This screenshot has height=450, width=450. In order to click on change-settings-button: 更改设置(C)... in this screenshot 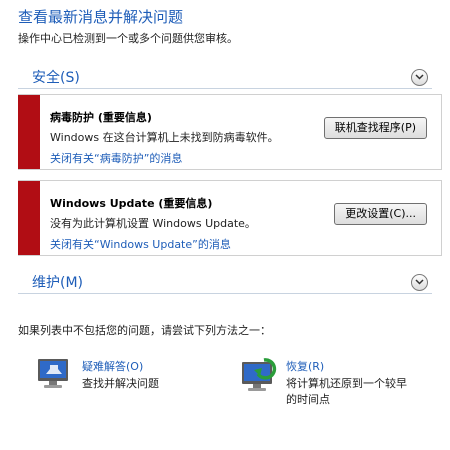, I will do `click(380, 214)`.